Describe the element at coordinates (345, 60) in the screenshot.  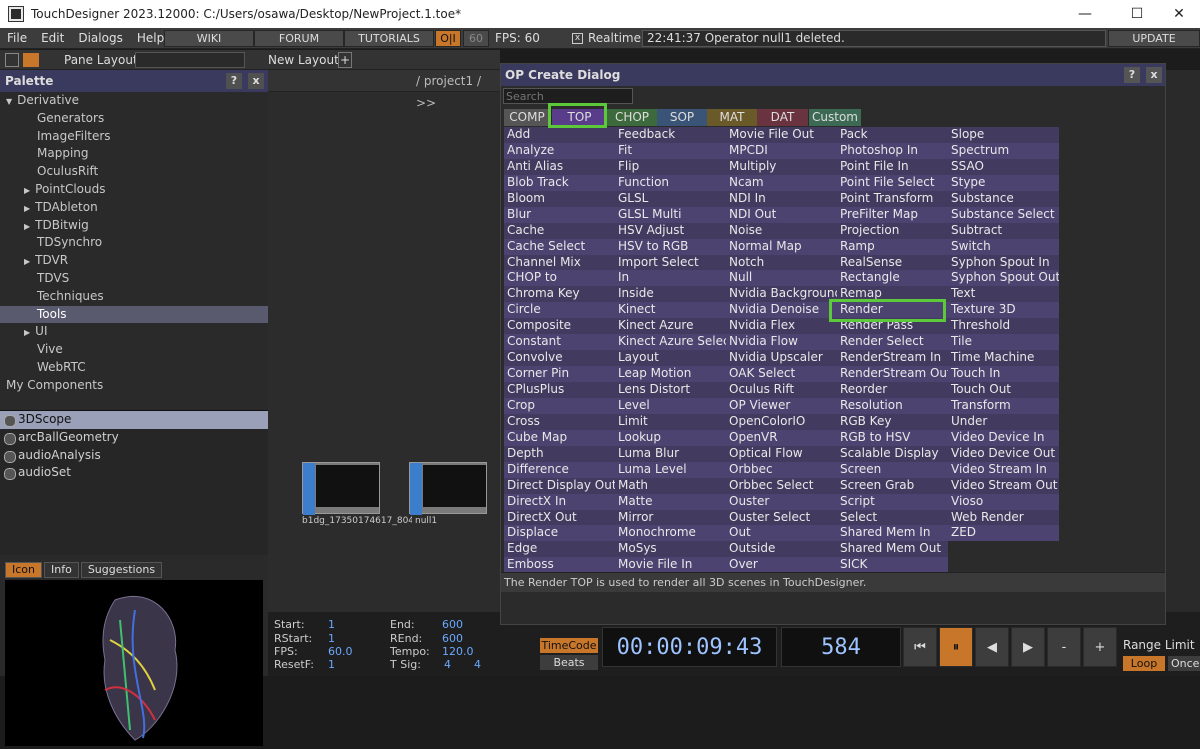
I see `add-layout-button: +` at that location.